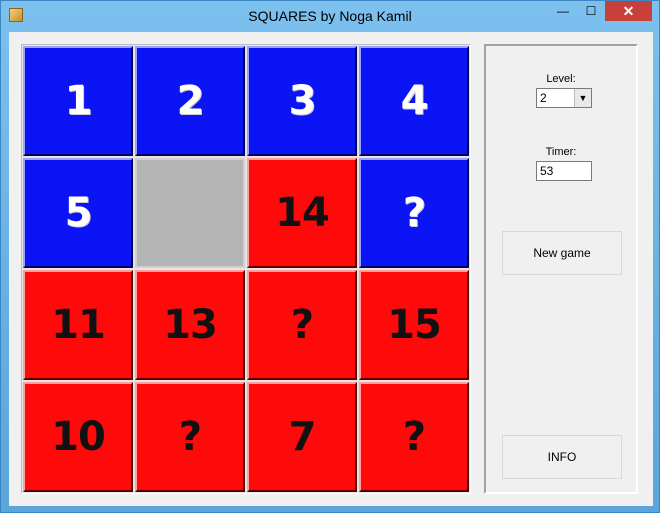 The height and width of the screenshot is (513, 660). I want to click on level-select: 2 ▼, so click(564, 98).